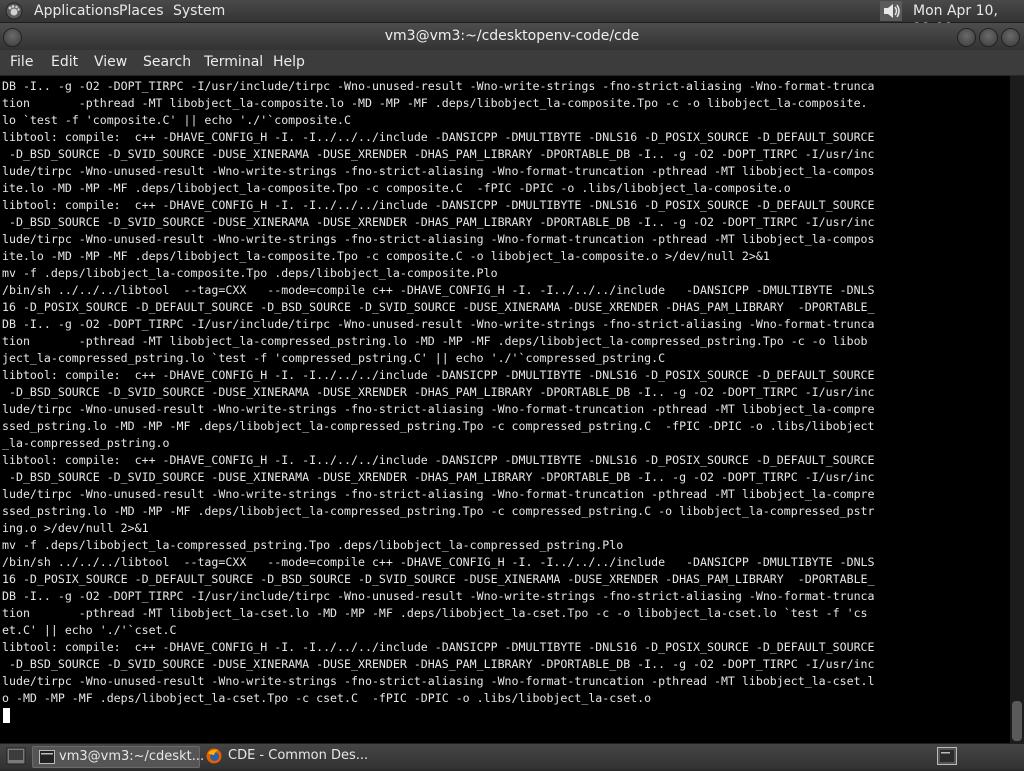 This screenshot has height=771, width=1024. What do you see at coordinates (6, 715) in the screenshot?
I see `text-cursor` at bounding box center [6, 715].